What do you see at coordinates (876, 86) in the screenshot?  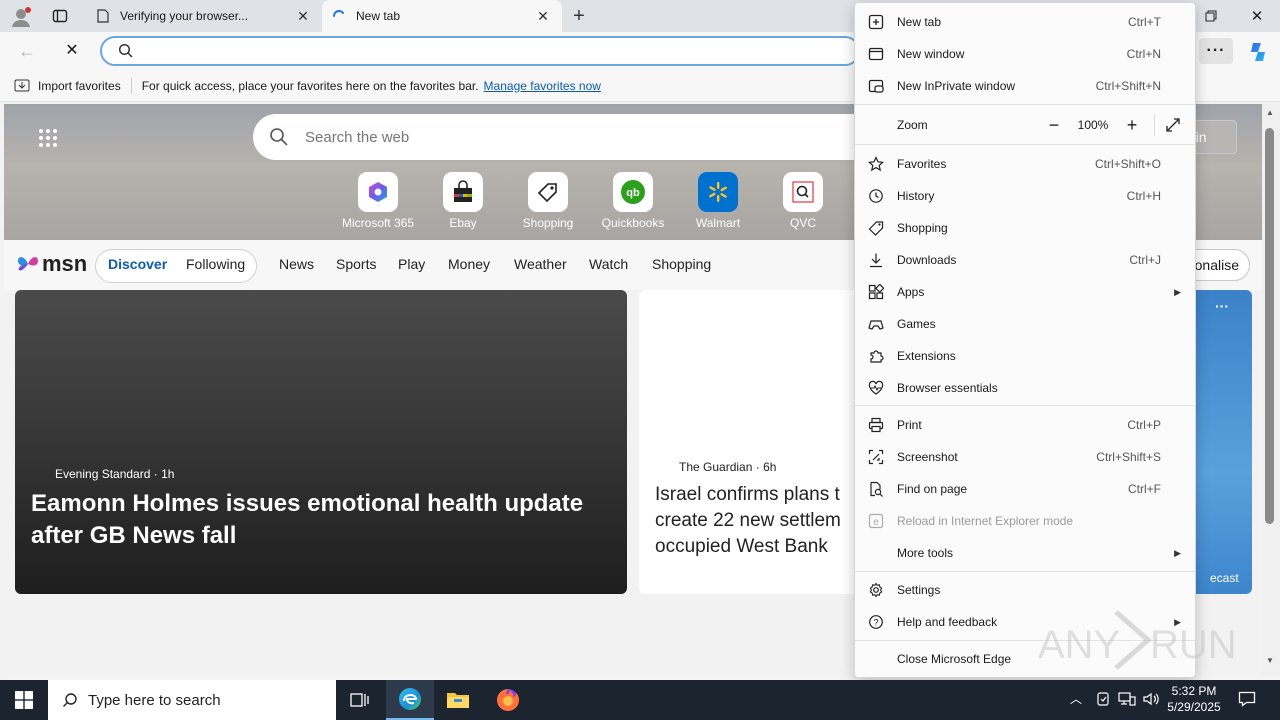 I see `inprivate-icon` at bounding box center [876, 86].